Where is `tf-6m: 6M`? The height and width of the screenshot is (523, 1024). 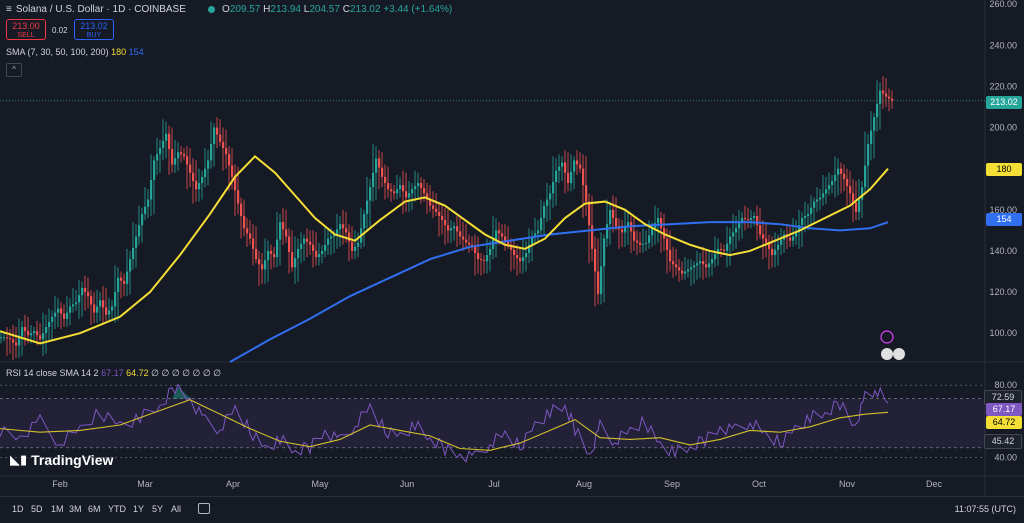 tf-6m: 6M is located at coordinates (94, 509).